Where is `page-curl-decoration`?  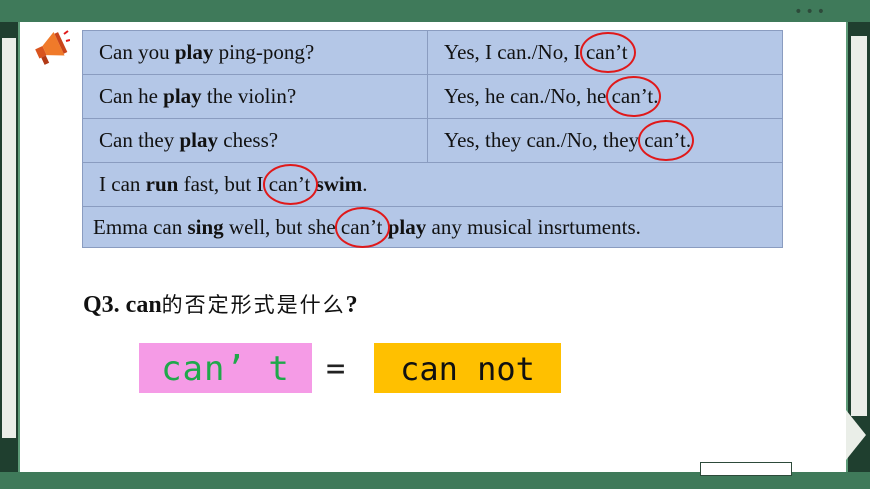 page-curl-decoration is located at coordinates (856, 435).